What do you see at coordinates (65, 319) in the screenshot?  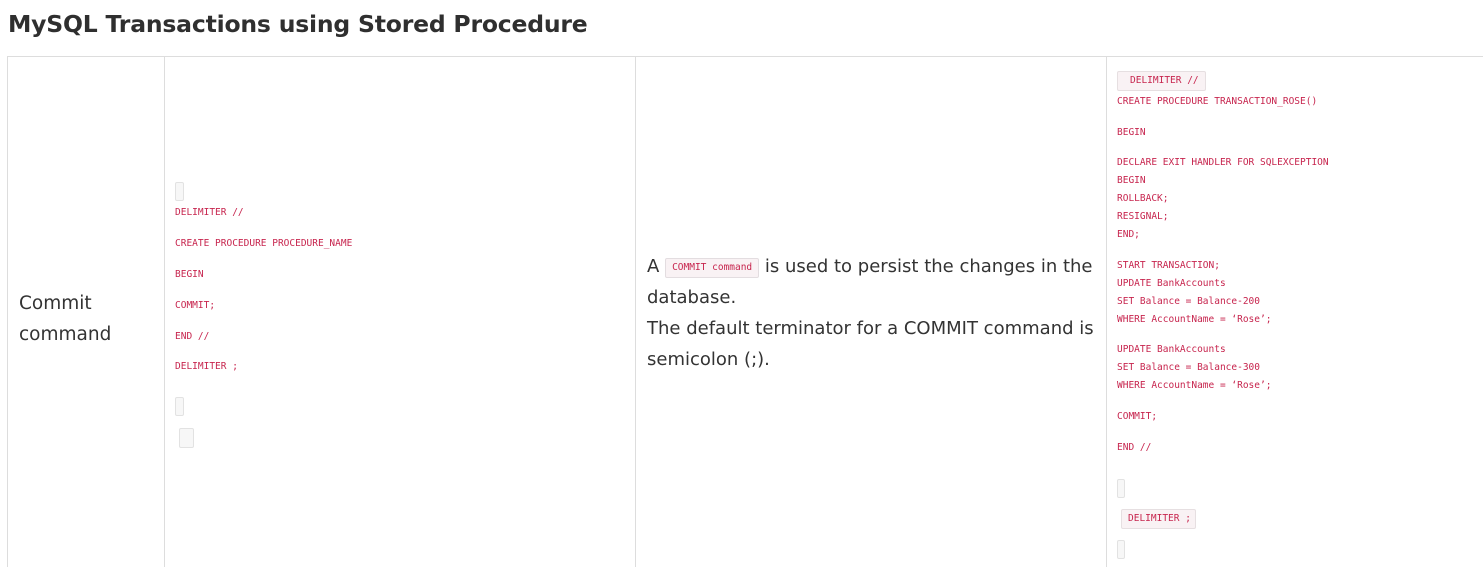 I see `command-name: Commit command` at bounding box center [65, 319].